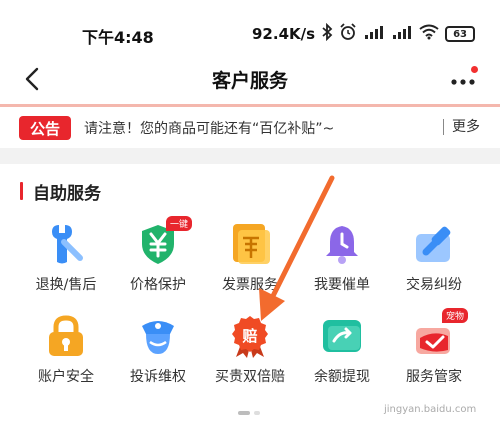  What do you see at coordinates (430, 409) in the screenshot?
I see `watermark: jingyan.baidu.com` at bounding box center [430, 409].